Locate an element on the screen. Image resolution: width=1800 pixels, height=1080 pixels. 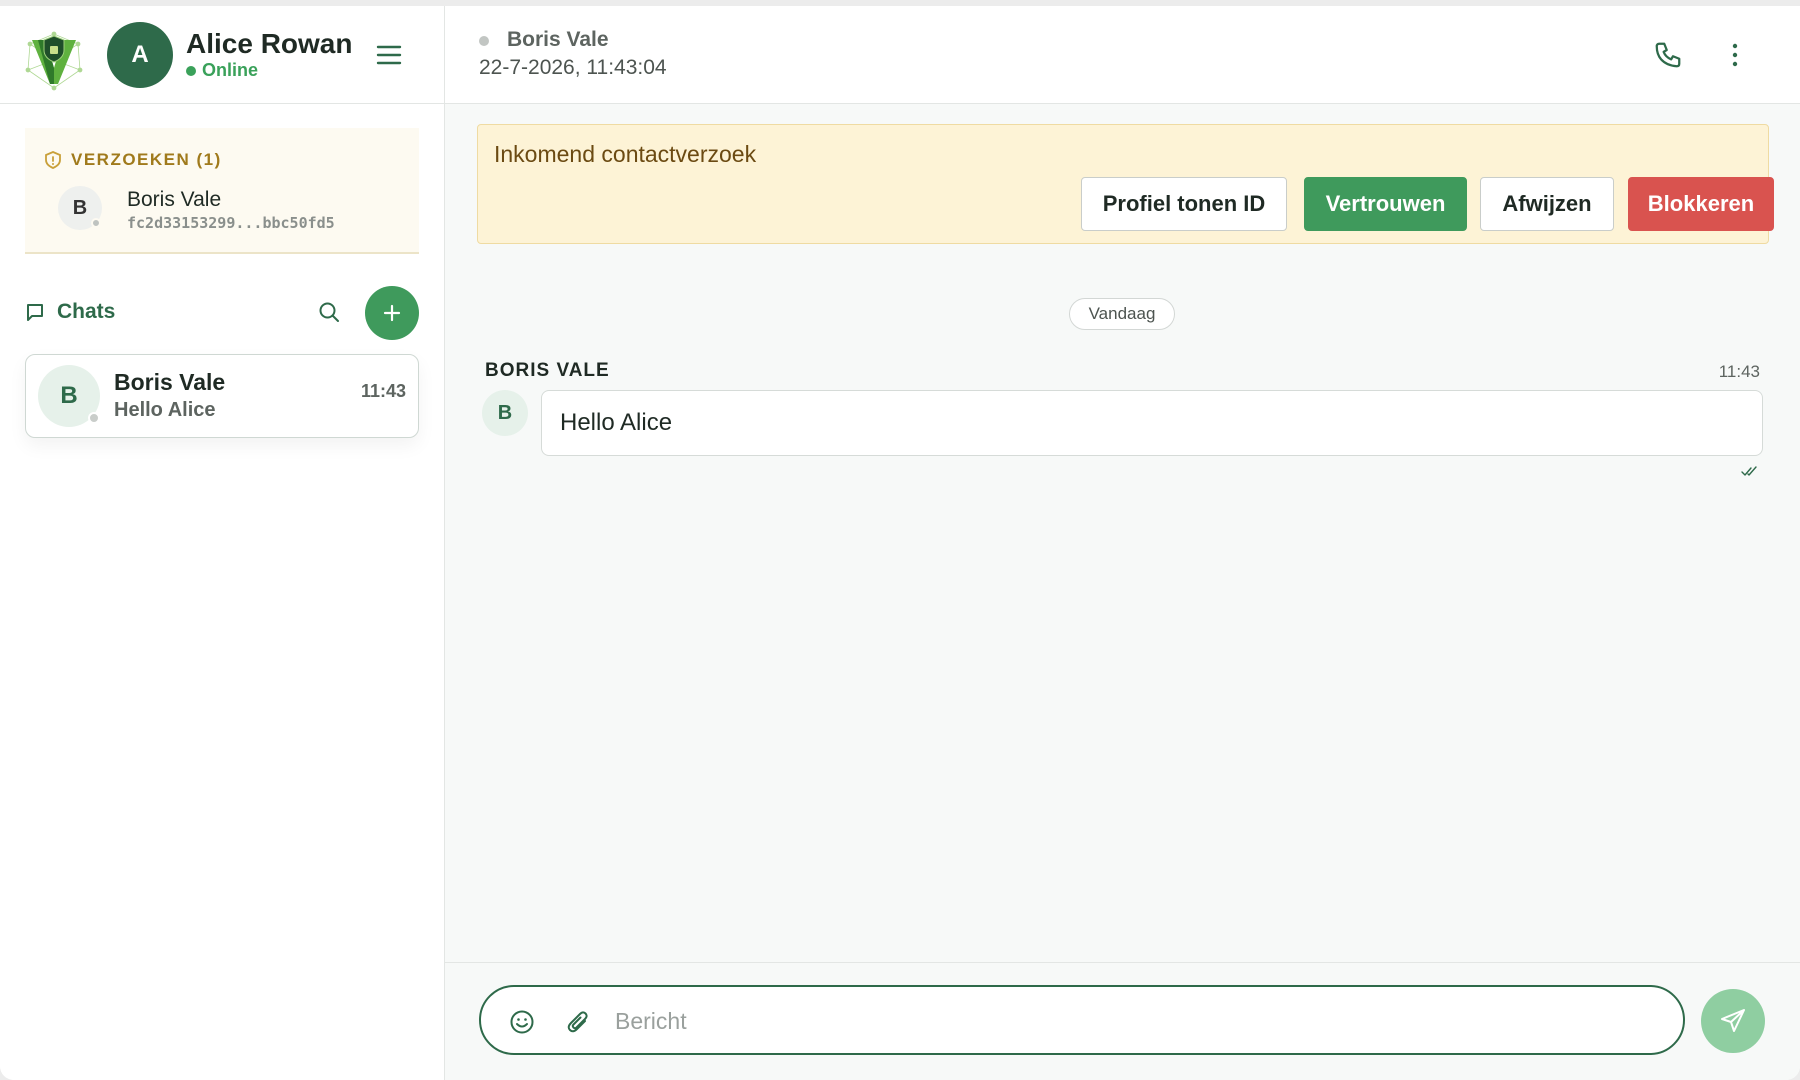
chat-avatar-initial: B is located at coordinates (69, 395).